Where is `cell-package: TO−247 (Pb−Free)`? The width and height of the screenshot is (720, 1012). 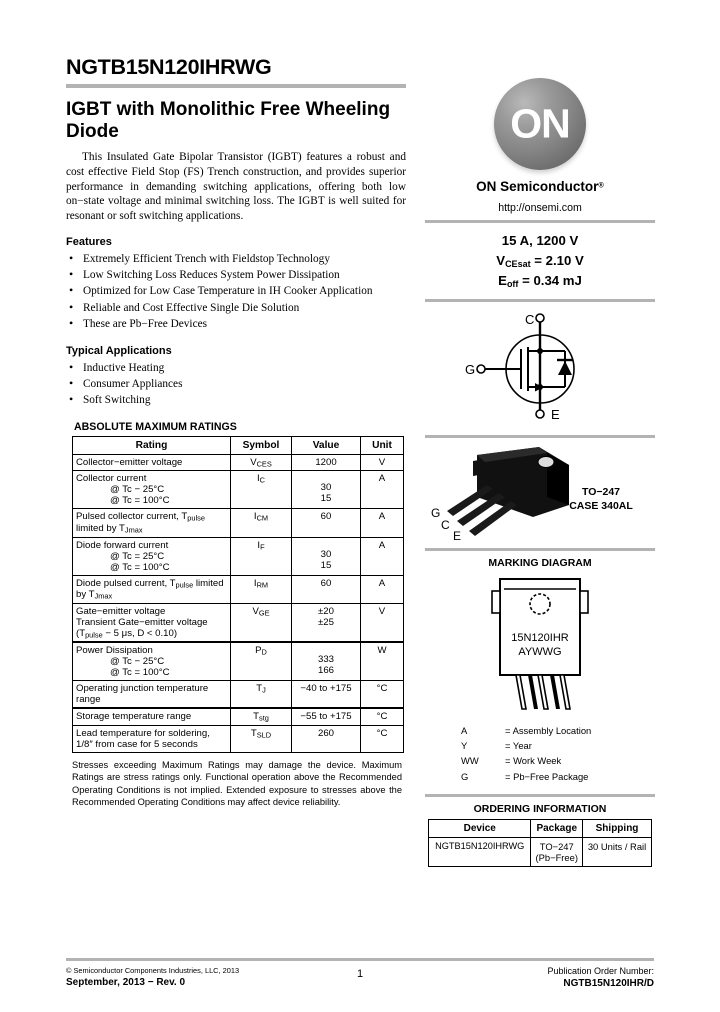 cell-package: TO−247 (Pb−Free) is located at coordinates (557, 852).